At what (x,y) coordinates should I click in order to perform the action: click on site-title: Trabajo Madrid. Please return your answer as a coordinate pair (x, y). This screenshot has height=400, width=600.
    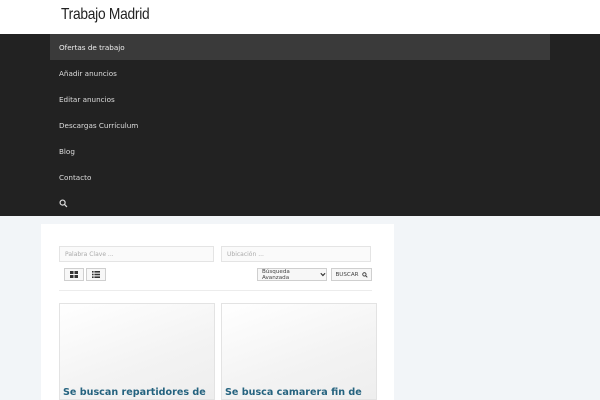
    Looking at the image, I should click on (105, 15).